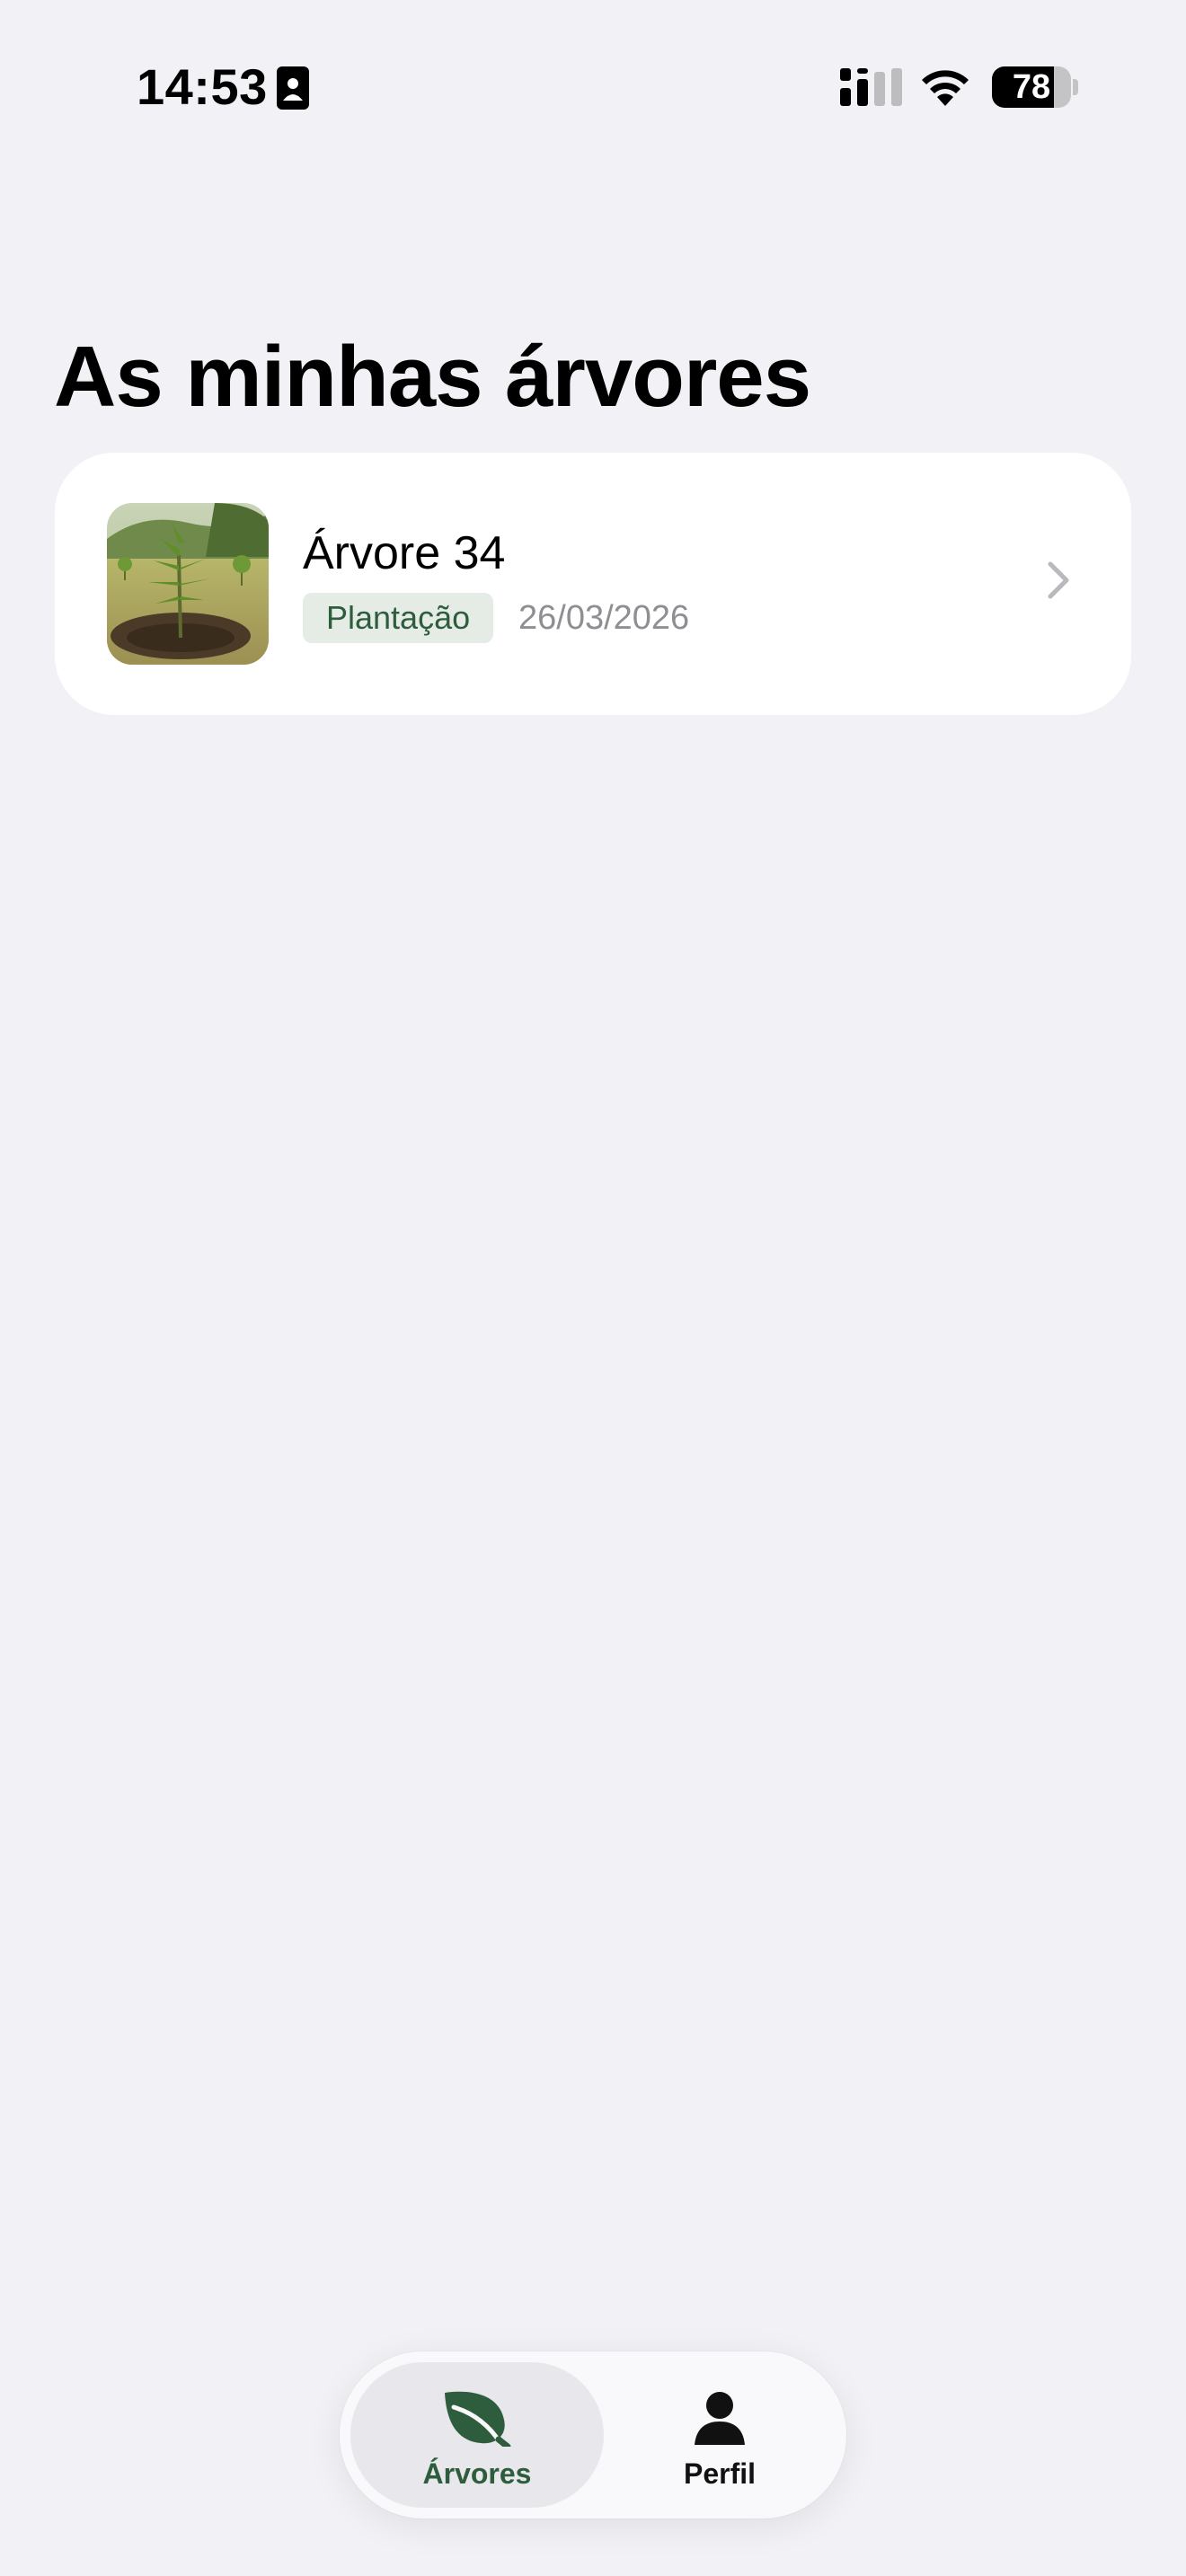 The height and width of the screenshot is (2576, 1186). Describe the element at coordinates (432, 377) in the screenshot. I see `page-title: As minhas árvores` at that location.